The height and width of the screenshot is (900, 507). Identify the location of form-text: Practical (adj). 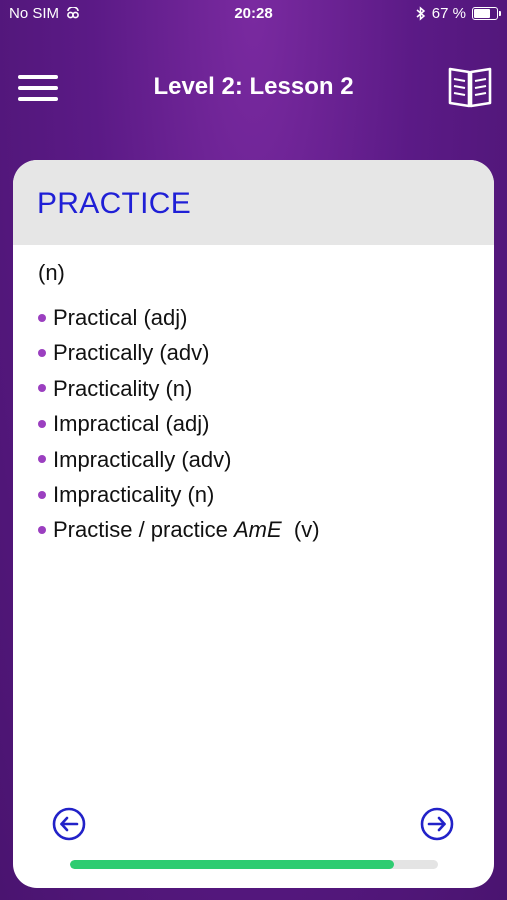
(120, 317).